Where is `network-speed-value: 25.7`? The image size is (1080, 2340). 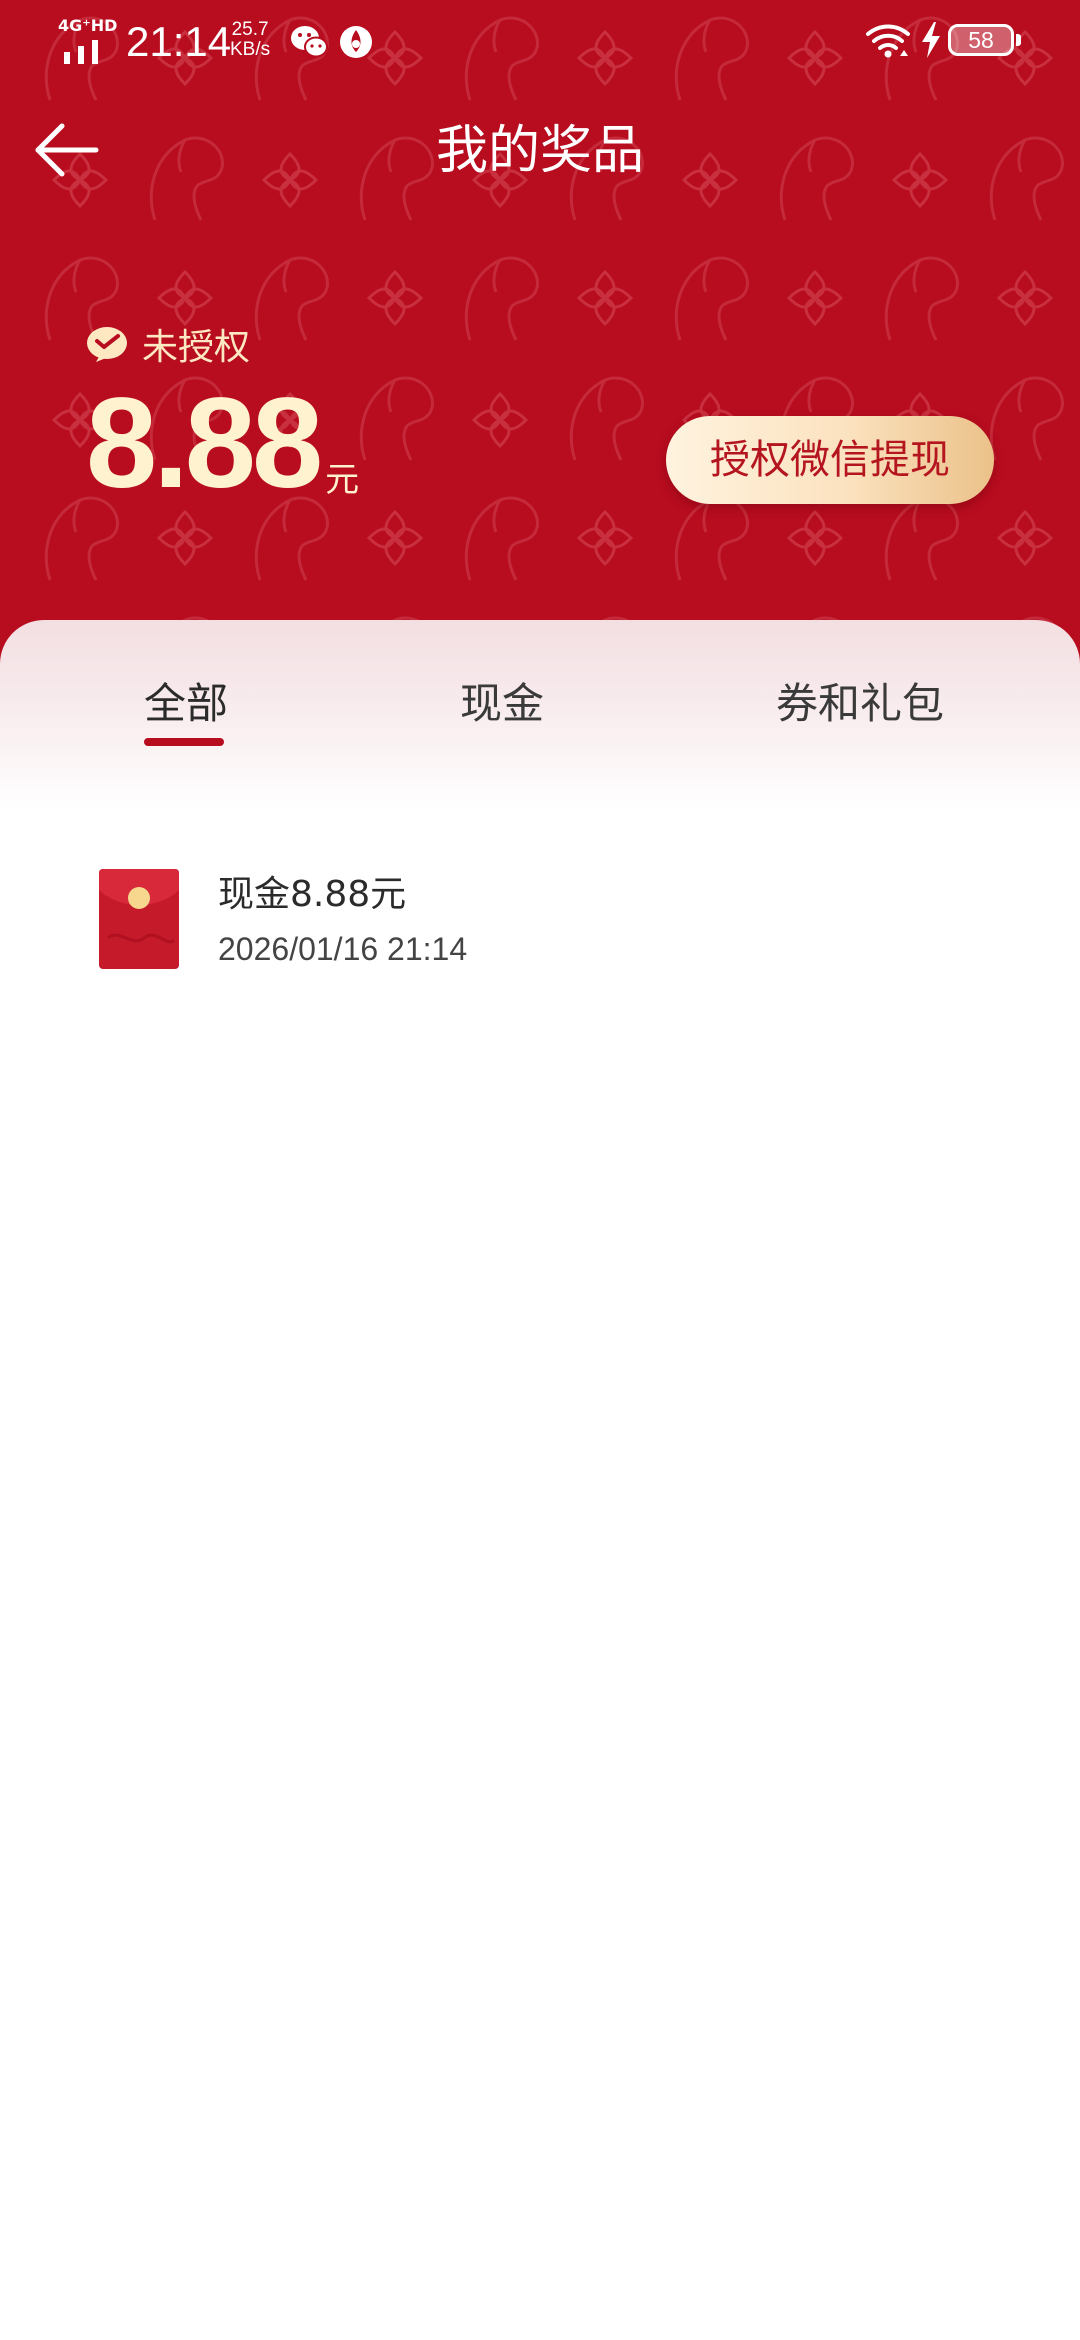 network-speed-value: 25.7 is located at coordinates (250, 29).